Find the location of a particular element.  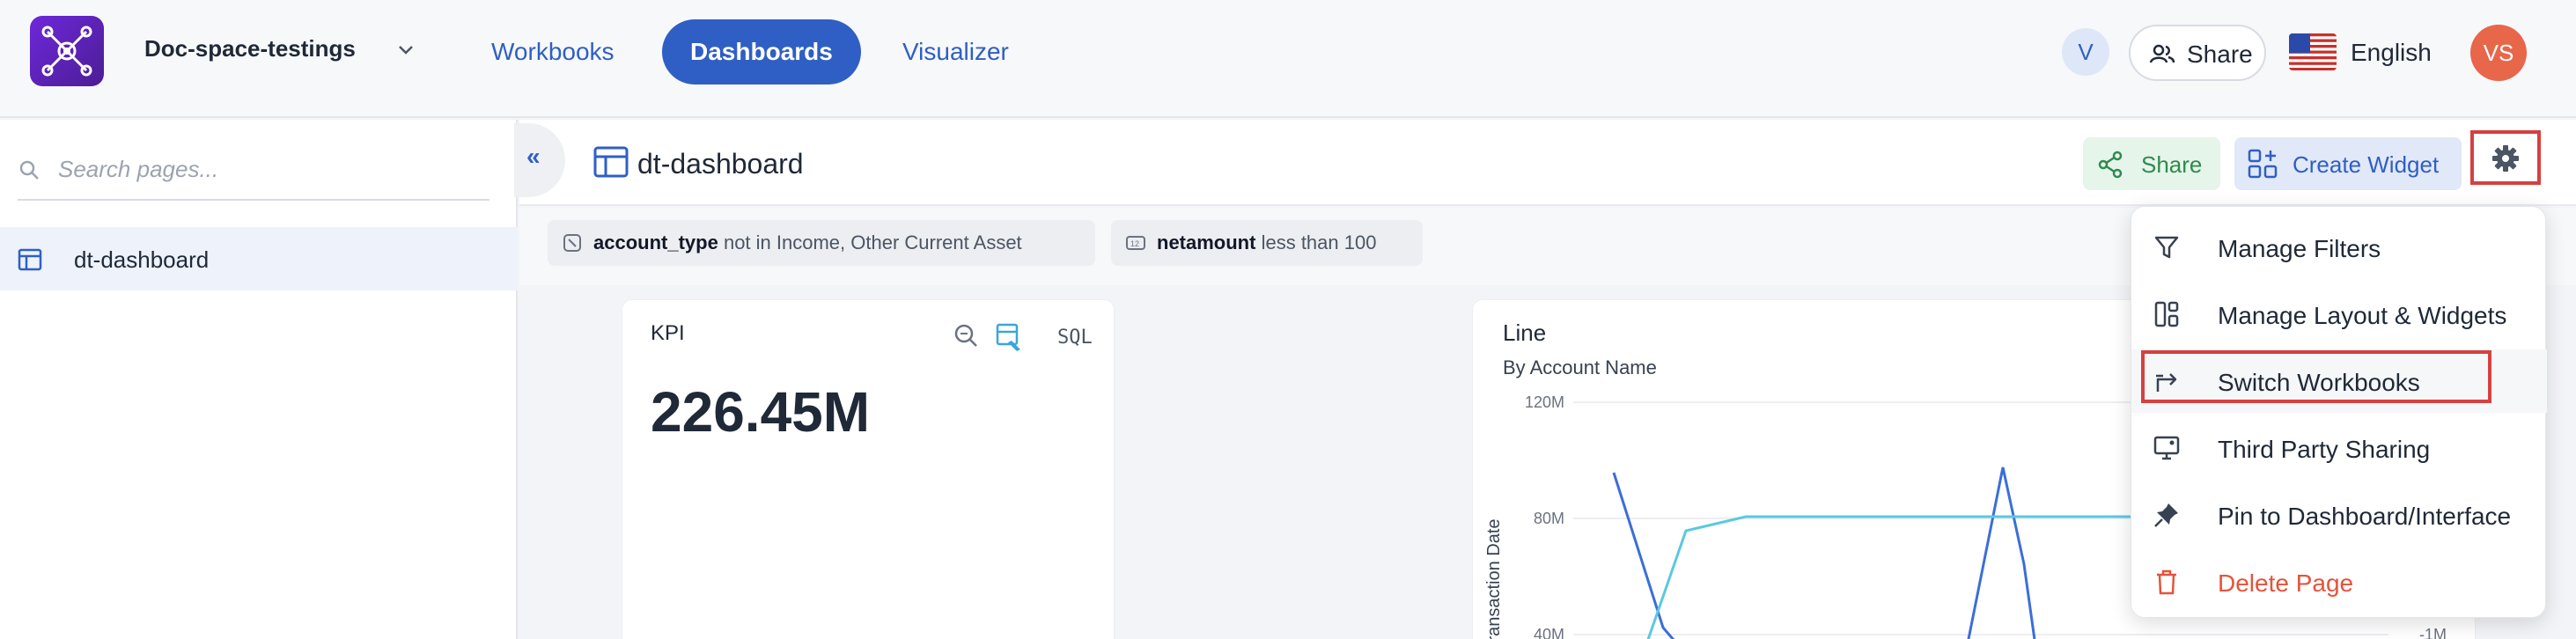

svg-text: 12 is located at coordinates (1134, 243).